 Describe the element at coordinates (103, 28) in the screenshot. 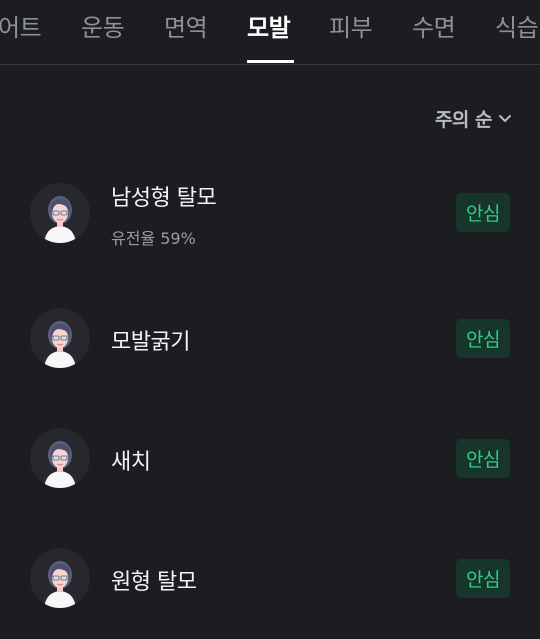

I see `tab-exercise: 운동` at that location.